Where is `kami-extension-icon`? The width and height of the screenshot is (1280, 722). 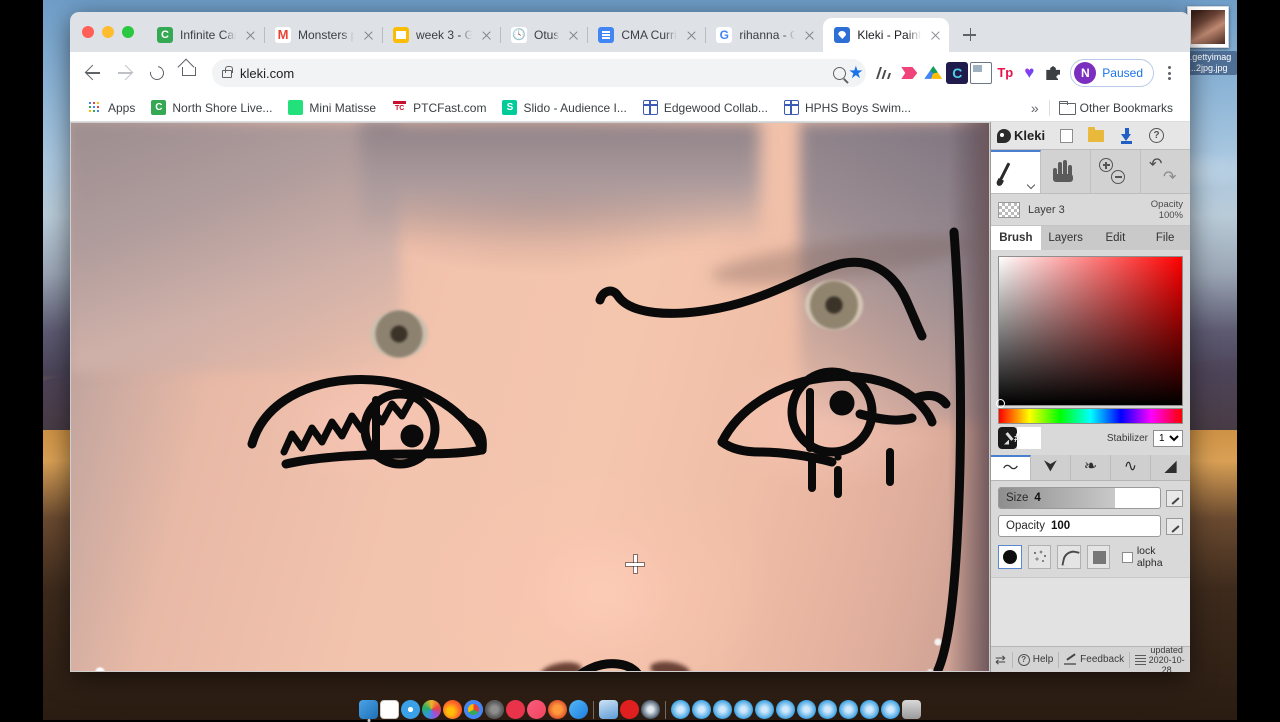 kami-extension-icon is located at coordinates (1029, 73).